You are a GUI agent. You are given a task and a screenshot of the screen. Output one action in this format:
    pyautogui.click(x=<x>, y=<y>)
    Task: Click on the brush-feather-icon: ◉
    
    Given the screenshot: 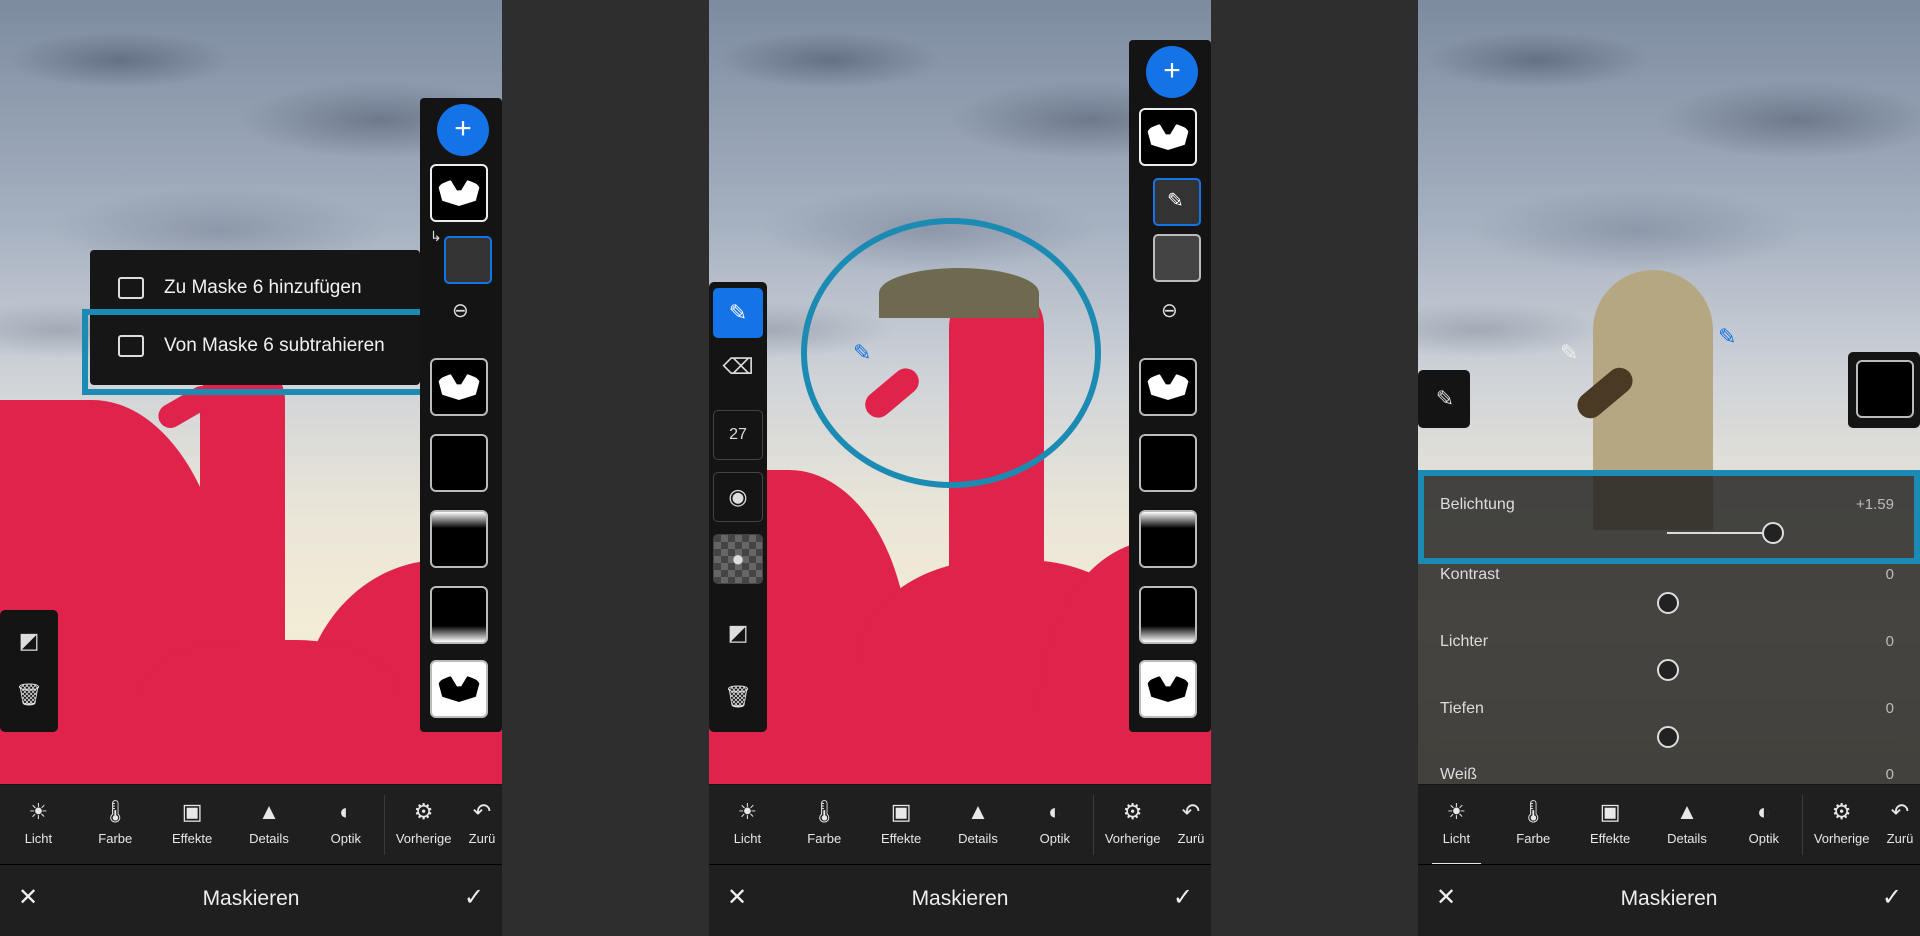 What is the action you would take?
    pyautogui.click(x=738, y=497)
    